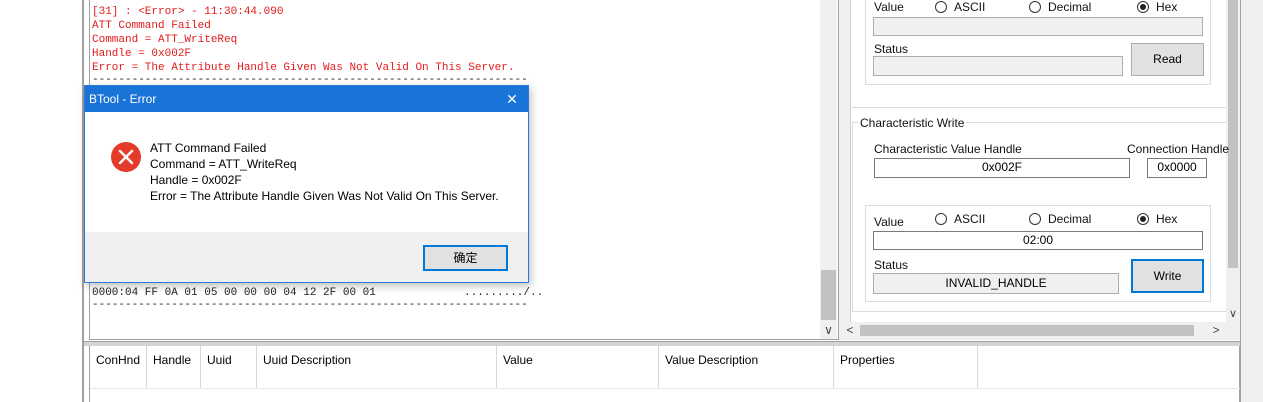  Describe the element at coordinates (828, 295) in the screenshot. I see `log-scrollbar-thumb` at that location.